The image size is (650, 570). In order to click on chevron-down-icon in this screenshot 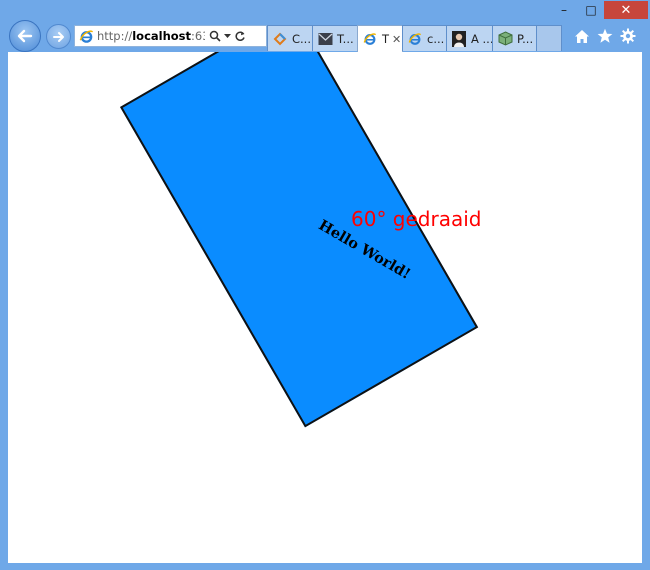, I will do `click(227, 36)`.